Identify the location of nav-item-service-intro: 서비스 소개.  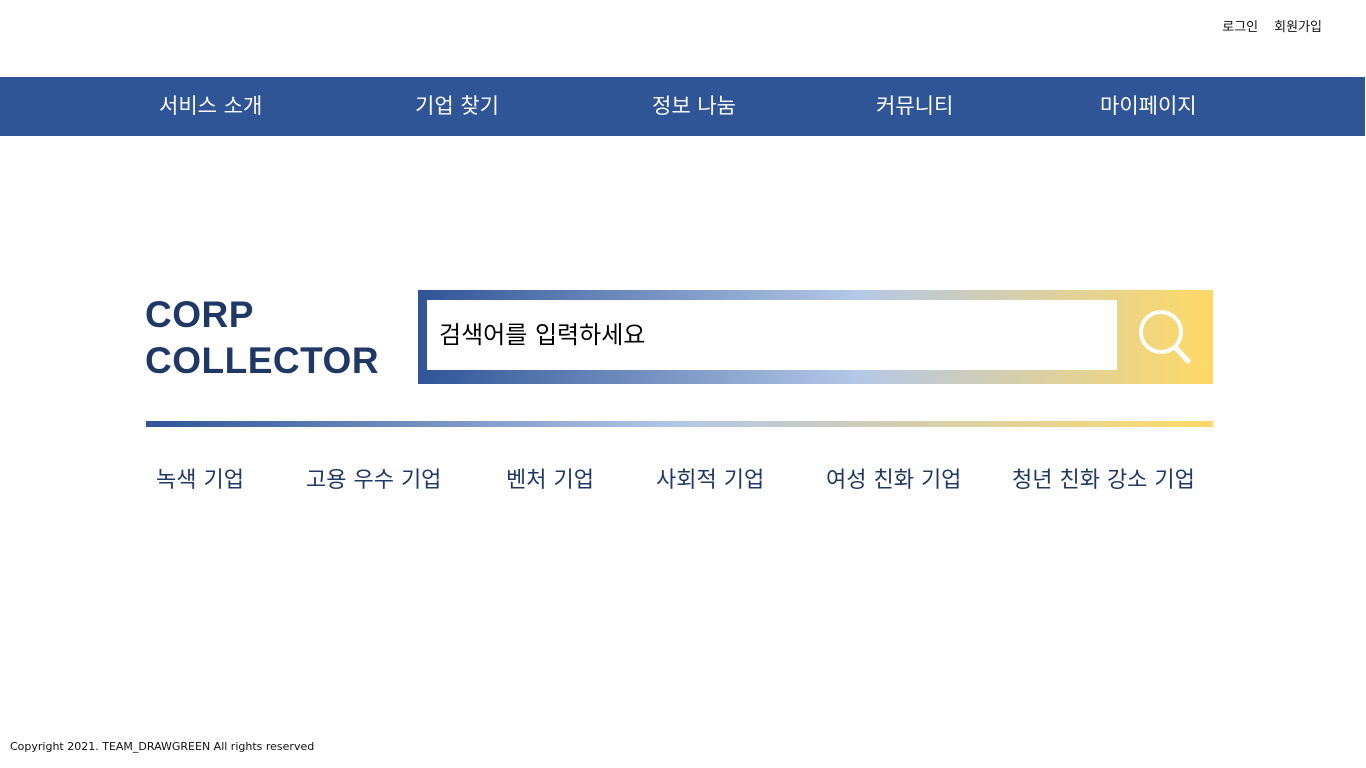
(210, 106).